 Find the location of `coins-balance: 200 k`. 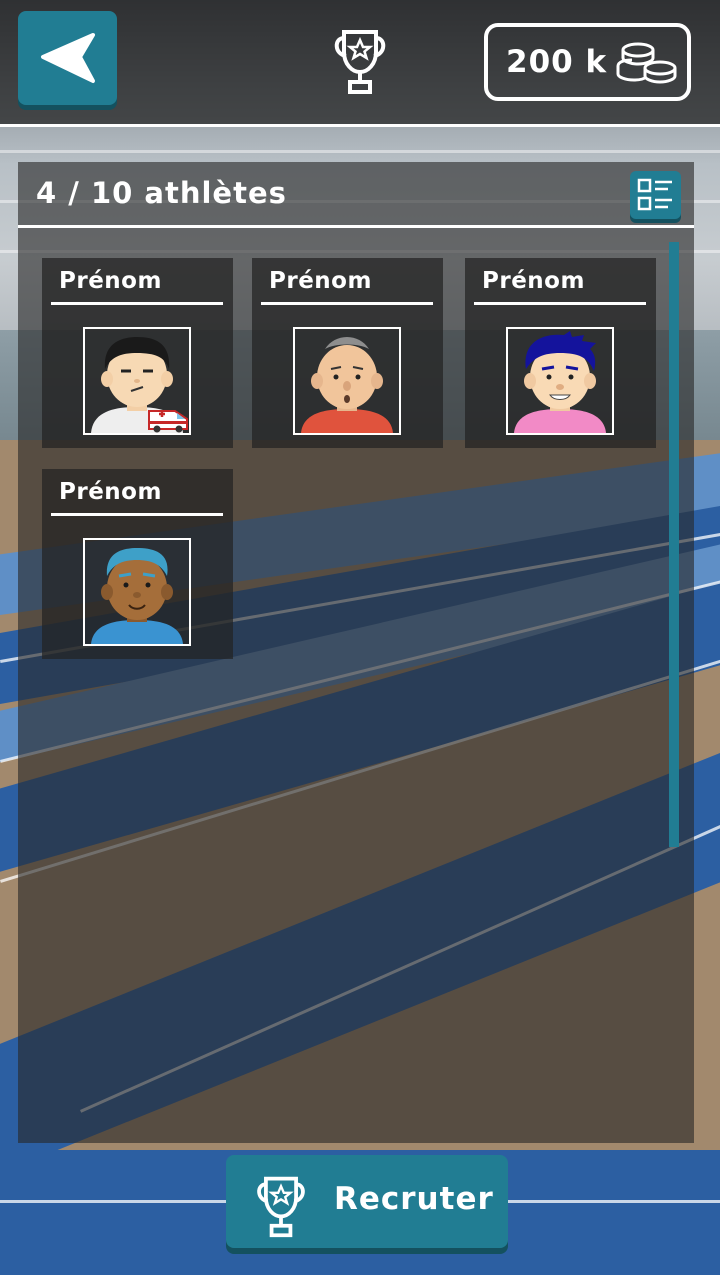

coins-balance: 200 k is located at coordinates (587, 62).